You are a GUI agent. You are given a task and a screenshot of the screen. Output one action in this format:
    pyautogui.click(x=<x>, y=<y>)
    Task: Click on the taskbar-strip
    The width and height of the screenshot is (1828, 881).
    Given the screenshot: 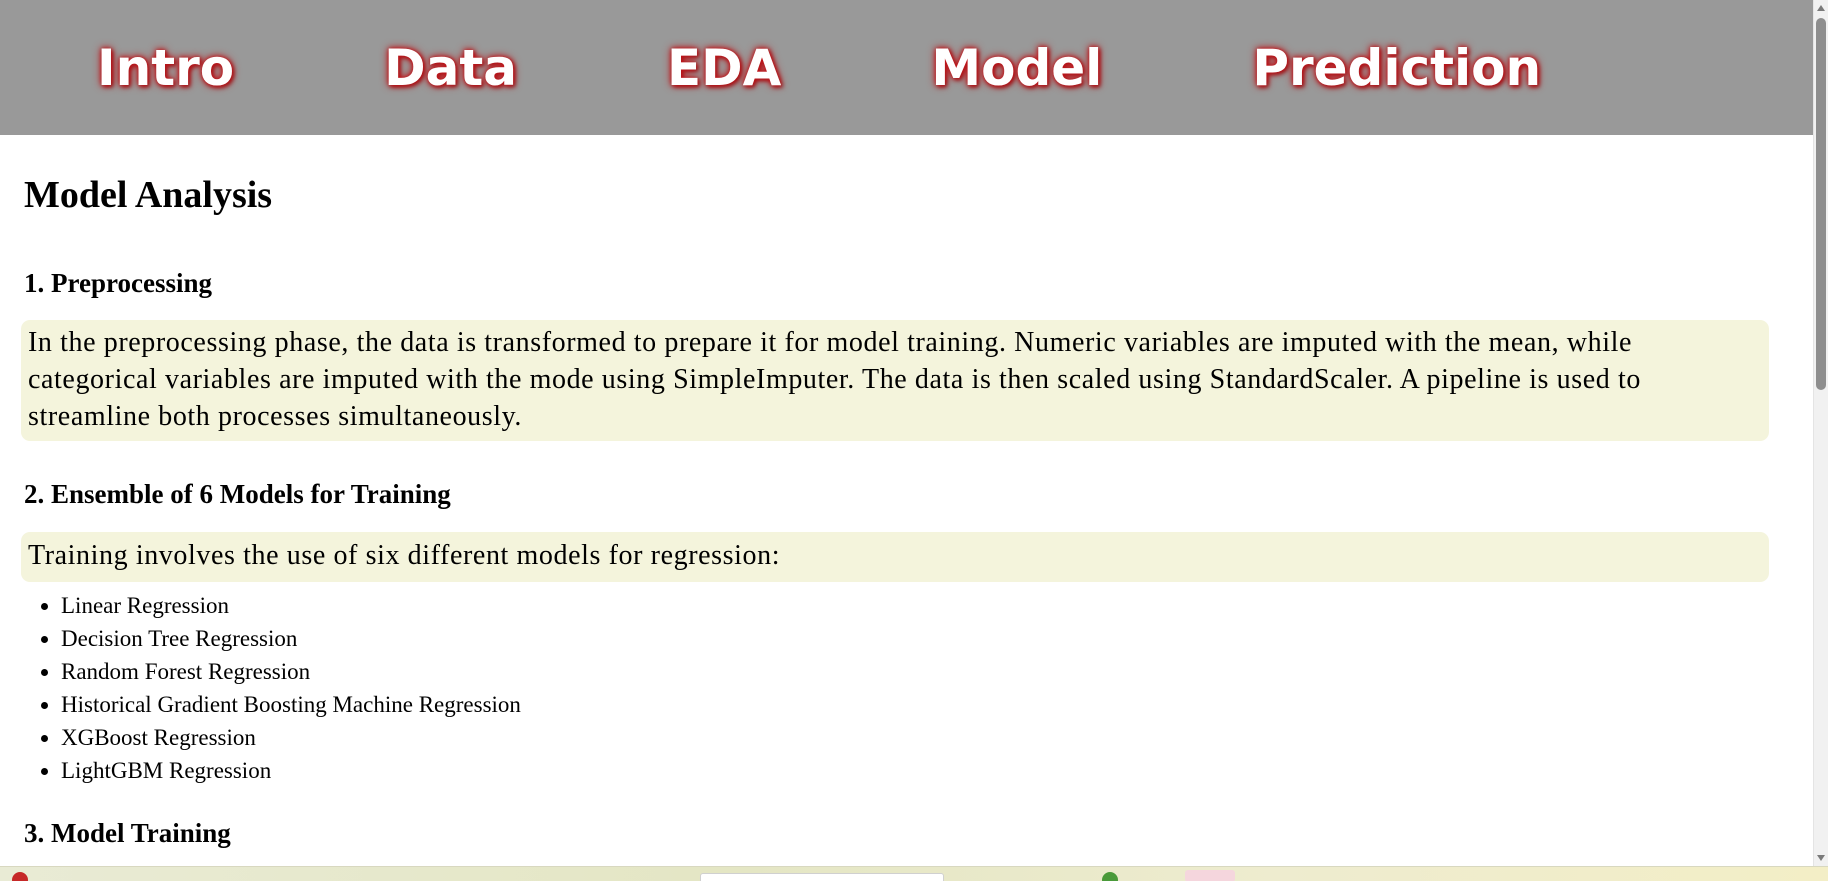 What is the action you would take?
    pyautogui.click(x=914, y=873)
    